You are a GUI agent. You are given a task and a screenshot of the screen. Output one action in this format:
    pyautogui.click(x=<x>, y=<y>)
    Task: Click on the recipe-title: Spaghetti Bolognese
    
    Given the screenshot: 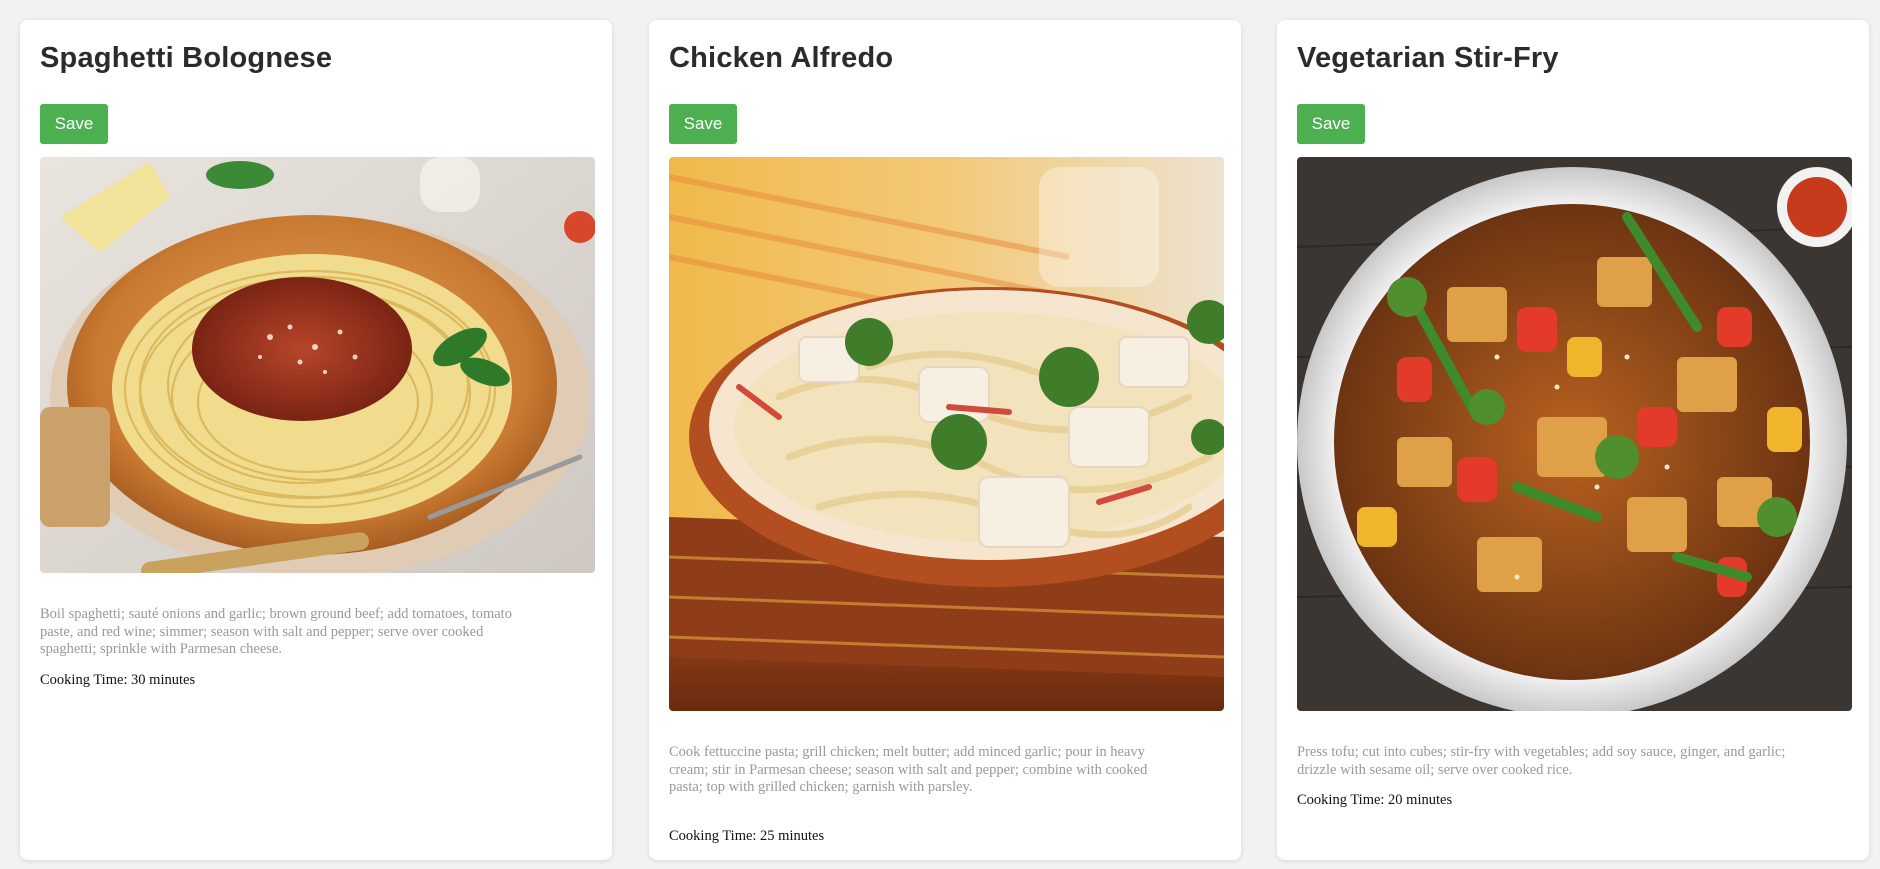 What is the action you would take?
    pyautogui.click(x=186, y=58)
    